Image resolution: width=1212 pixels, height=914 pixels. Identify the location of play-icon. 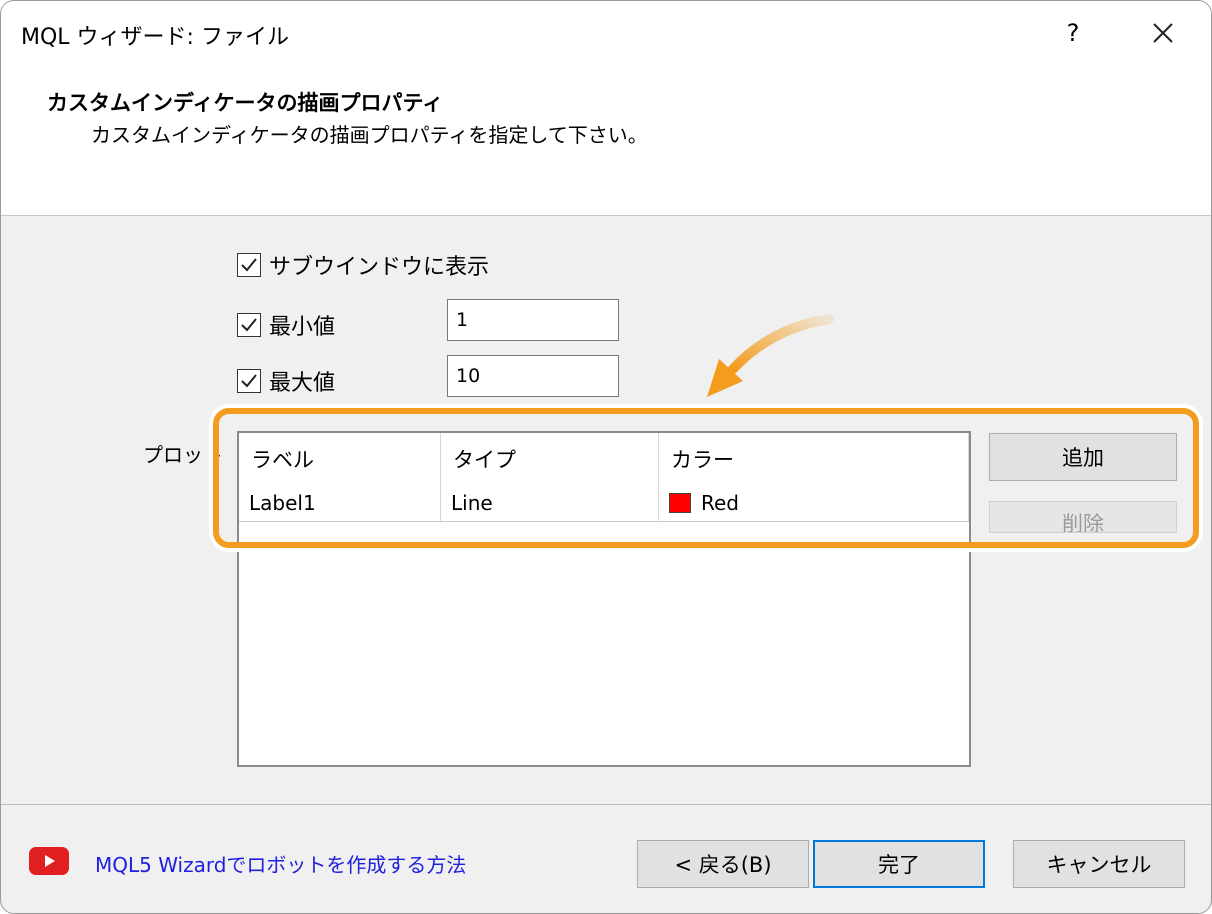
(50, 861).